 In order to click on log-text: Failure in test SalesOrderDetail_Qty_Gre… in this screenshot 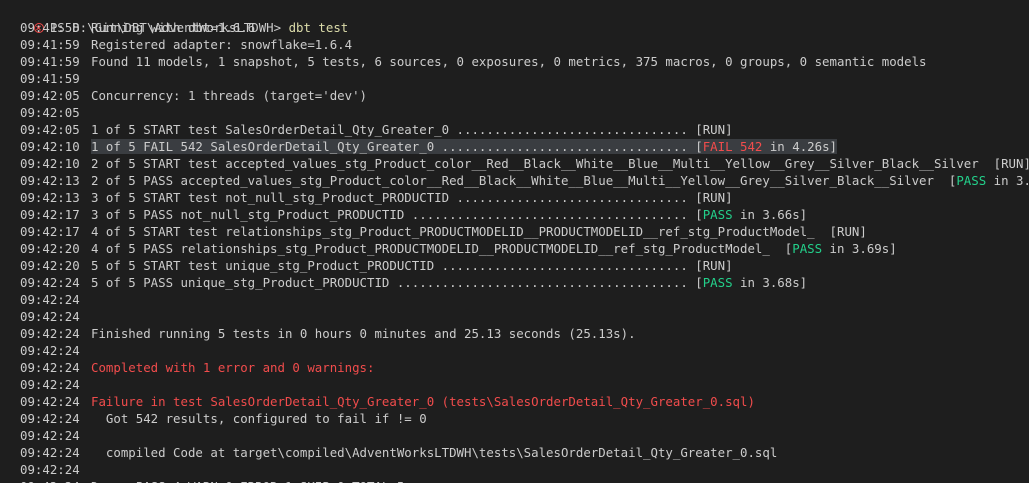, I will do `click(423, 401)`.